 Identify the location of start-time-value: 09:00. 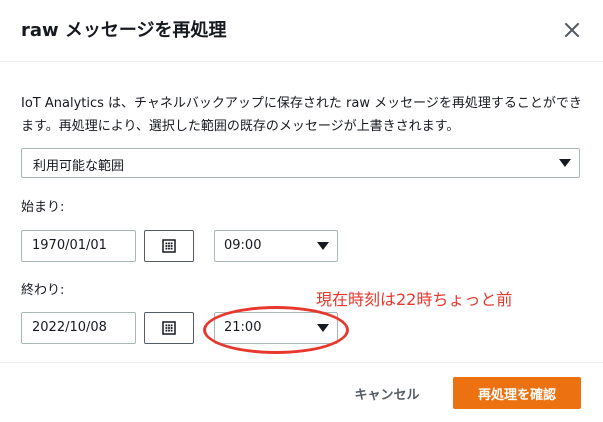
(243, 245).